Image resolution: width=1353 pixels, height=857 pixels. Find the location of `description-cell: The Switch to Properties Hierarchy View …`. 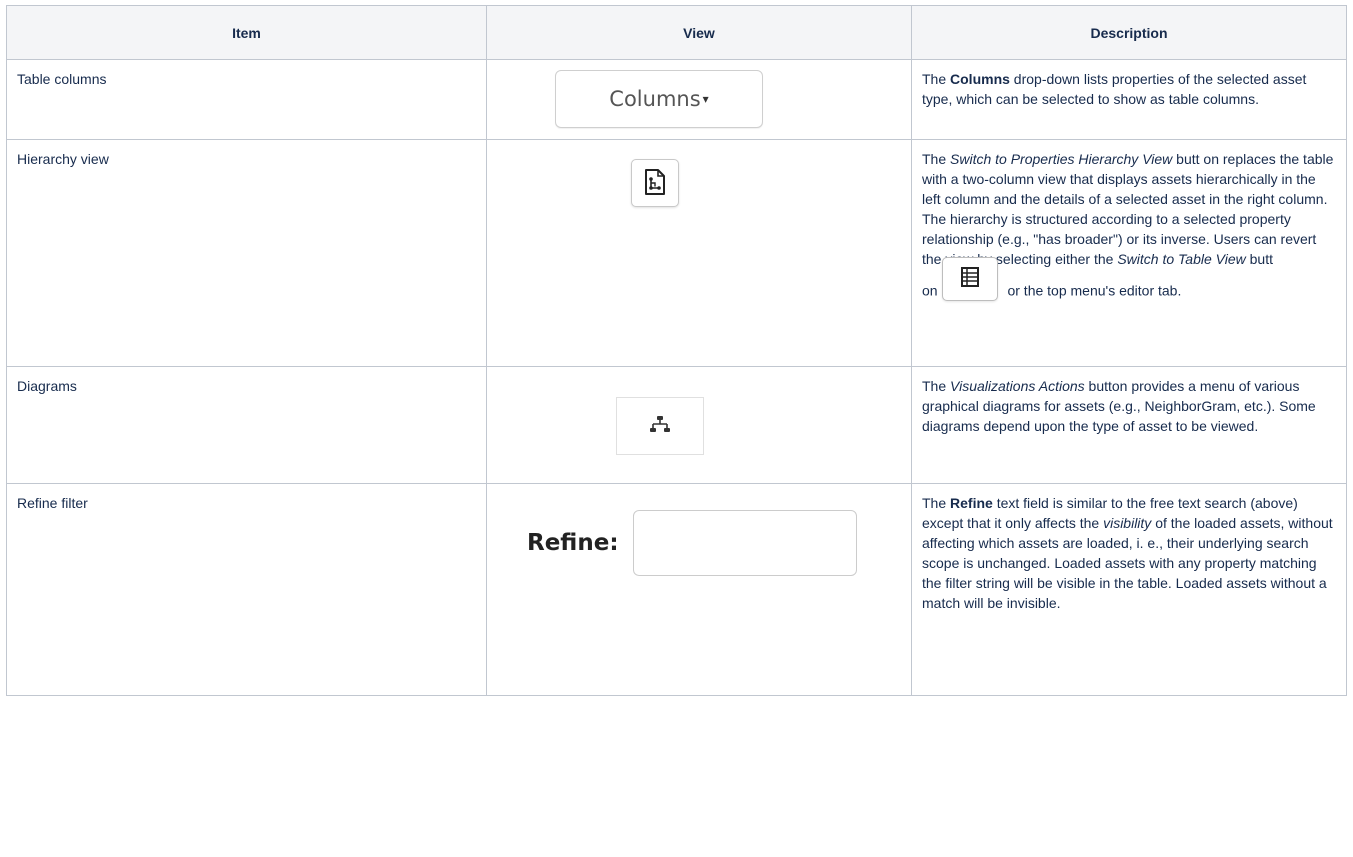

description-cell: The Switch to Properties Hierarchy View … is located at coordinates (1129, 253).